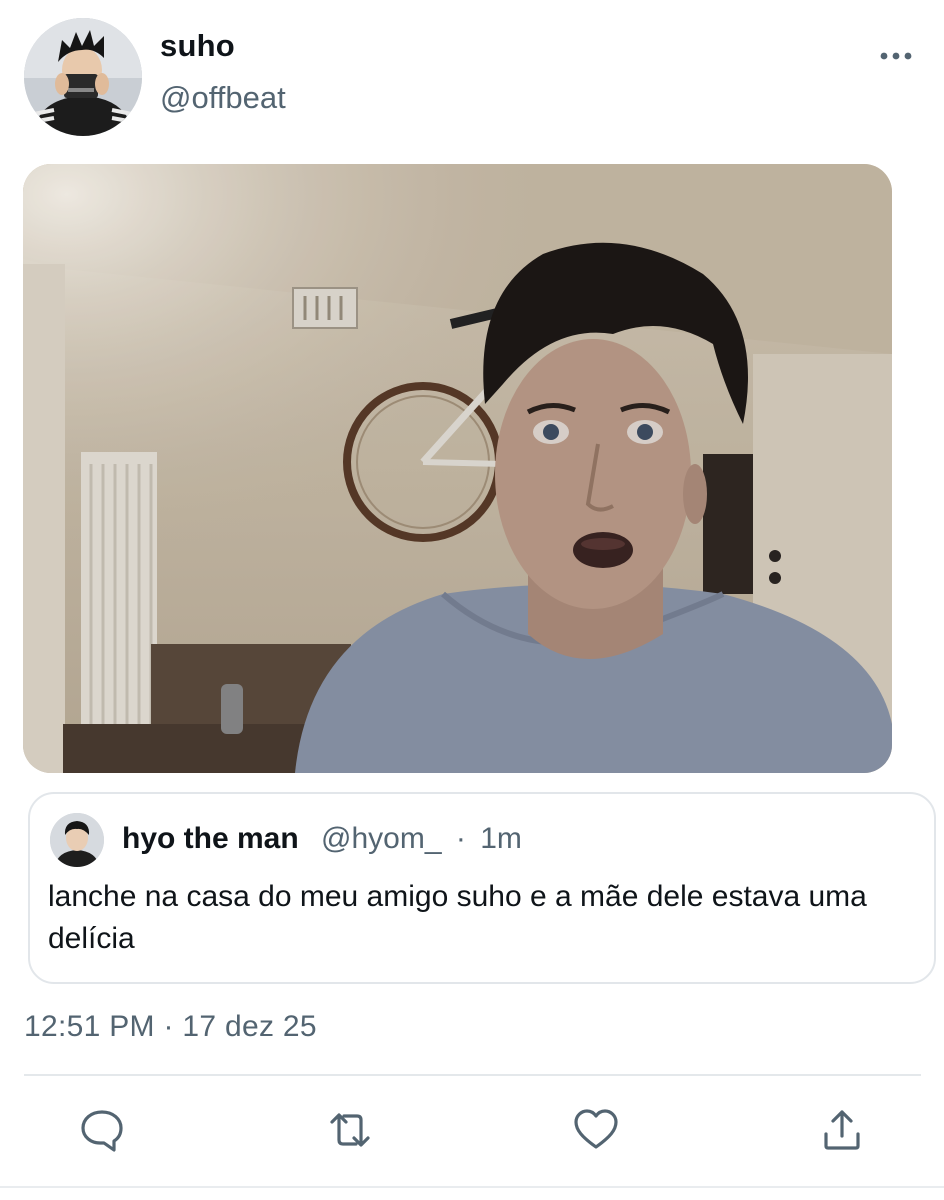  I want to click on more-options-icon, so click(896, 56).